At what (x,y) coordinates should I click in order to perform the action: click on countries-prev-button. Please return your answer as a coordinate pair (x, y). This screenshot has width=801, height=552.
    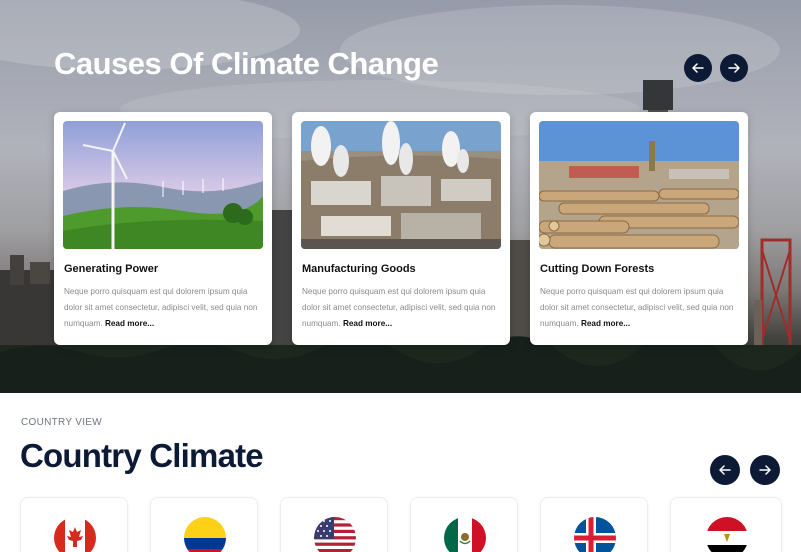
    Looking at the image, I should click on (725, 470).